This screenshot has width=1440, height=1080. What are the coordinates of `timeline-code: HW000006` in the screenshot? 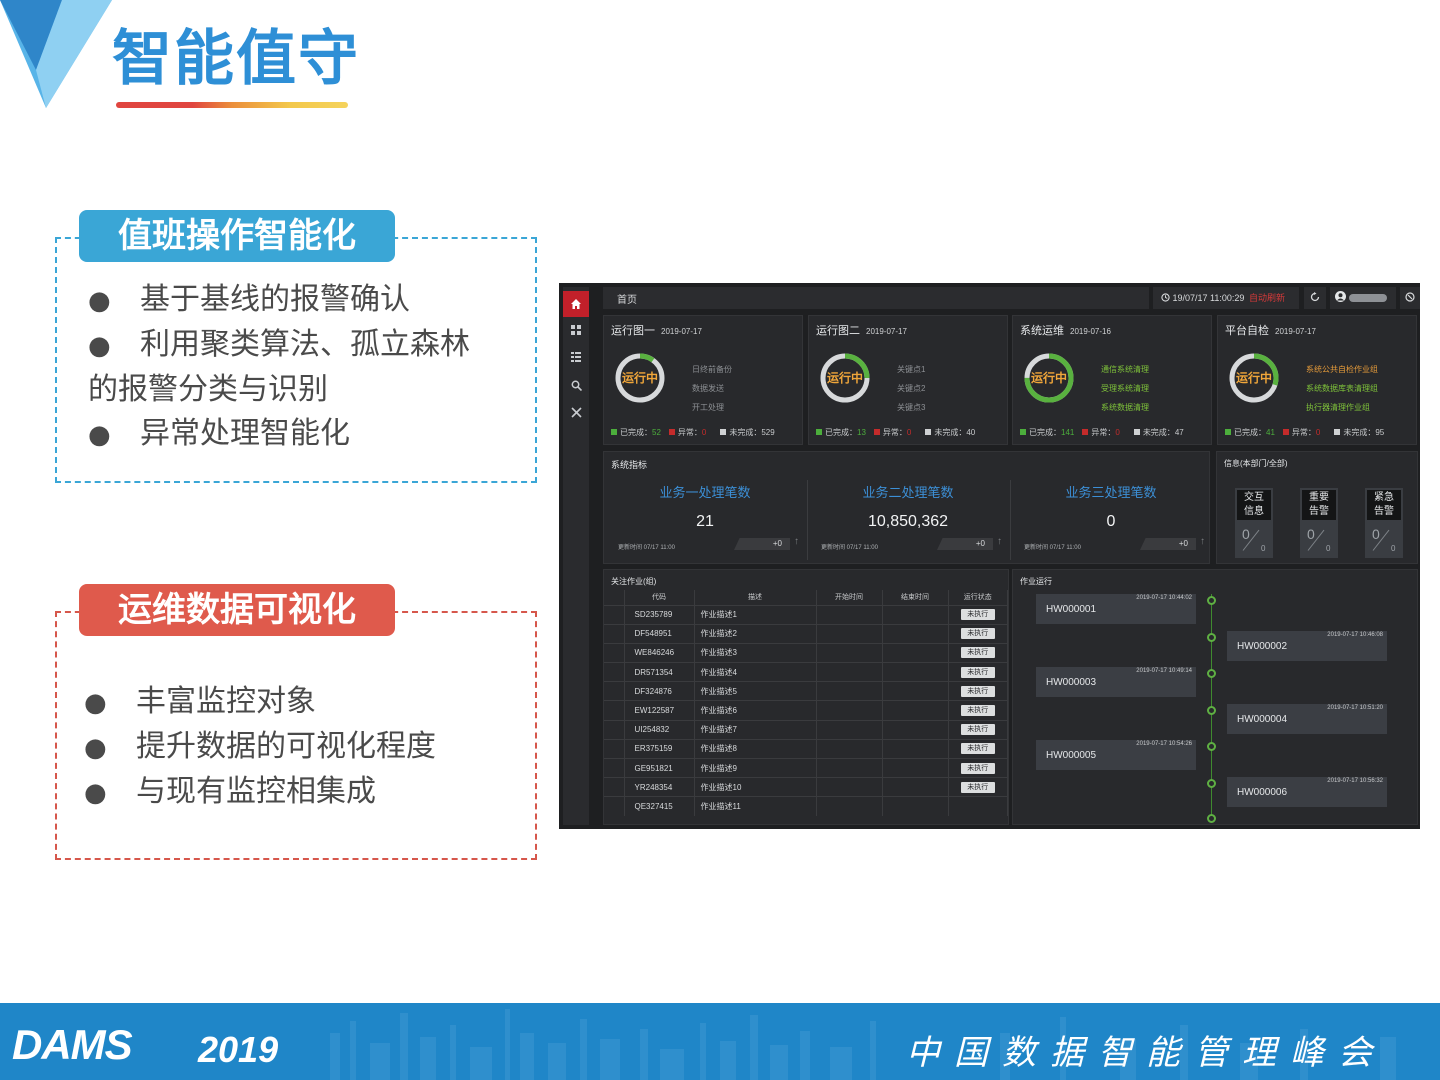 It's located at (1262, 792).